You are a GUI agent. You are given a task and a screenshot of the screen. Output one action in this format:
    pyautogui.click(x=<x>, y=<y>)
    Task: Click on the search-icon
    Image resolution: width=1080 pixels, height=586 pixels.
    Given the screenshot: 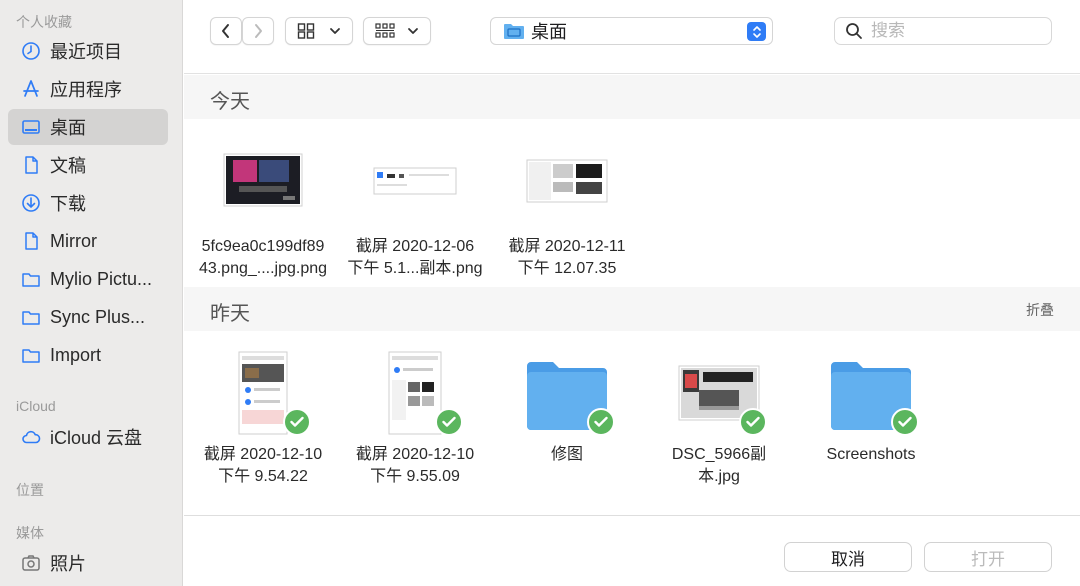 What is the action you would take?
    pyautogui.click(x=854, y=31)
    